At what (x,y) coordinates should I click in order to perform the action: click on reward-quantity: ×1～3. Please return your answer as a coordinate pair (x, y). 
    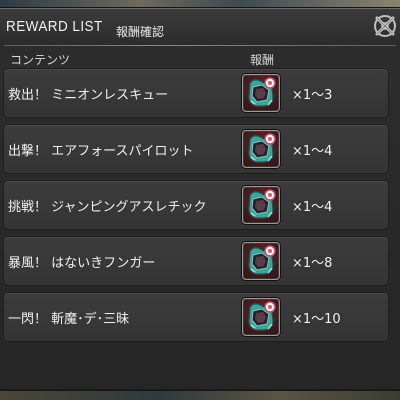
    Looking at the image, I should click on (312, 95).